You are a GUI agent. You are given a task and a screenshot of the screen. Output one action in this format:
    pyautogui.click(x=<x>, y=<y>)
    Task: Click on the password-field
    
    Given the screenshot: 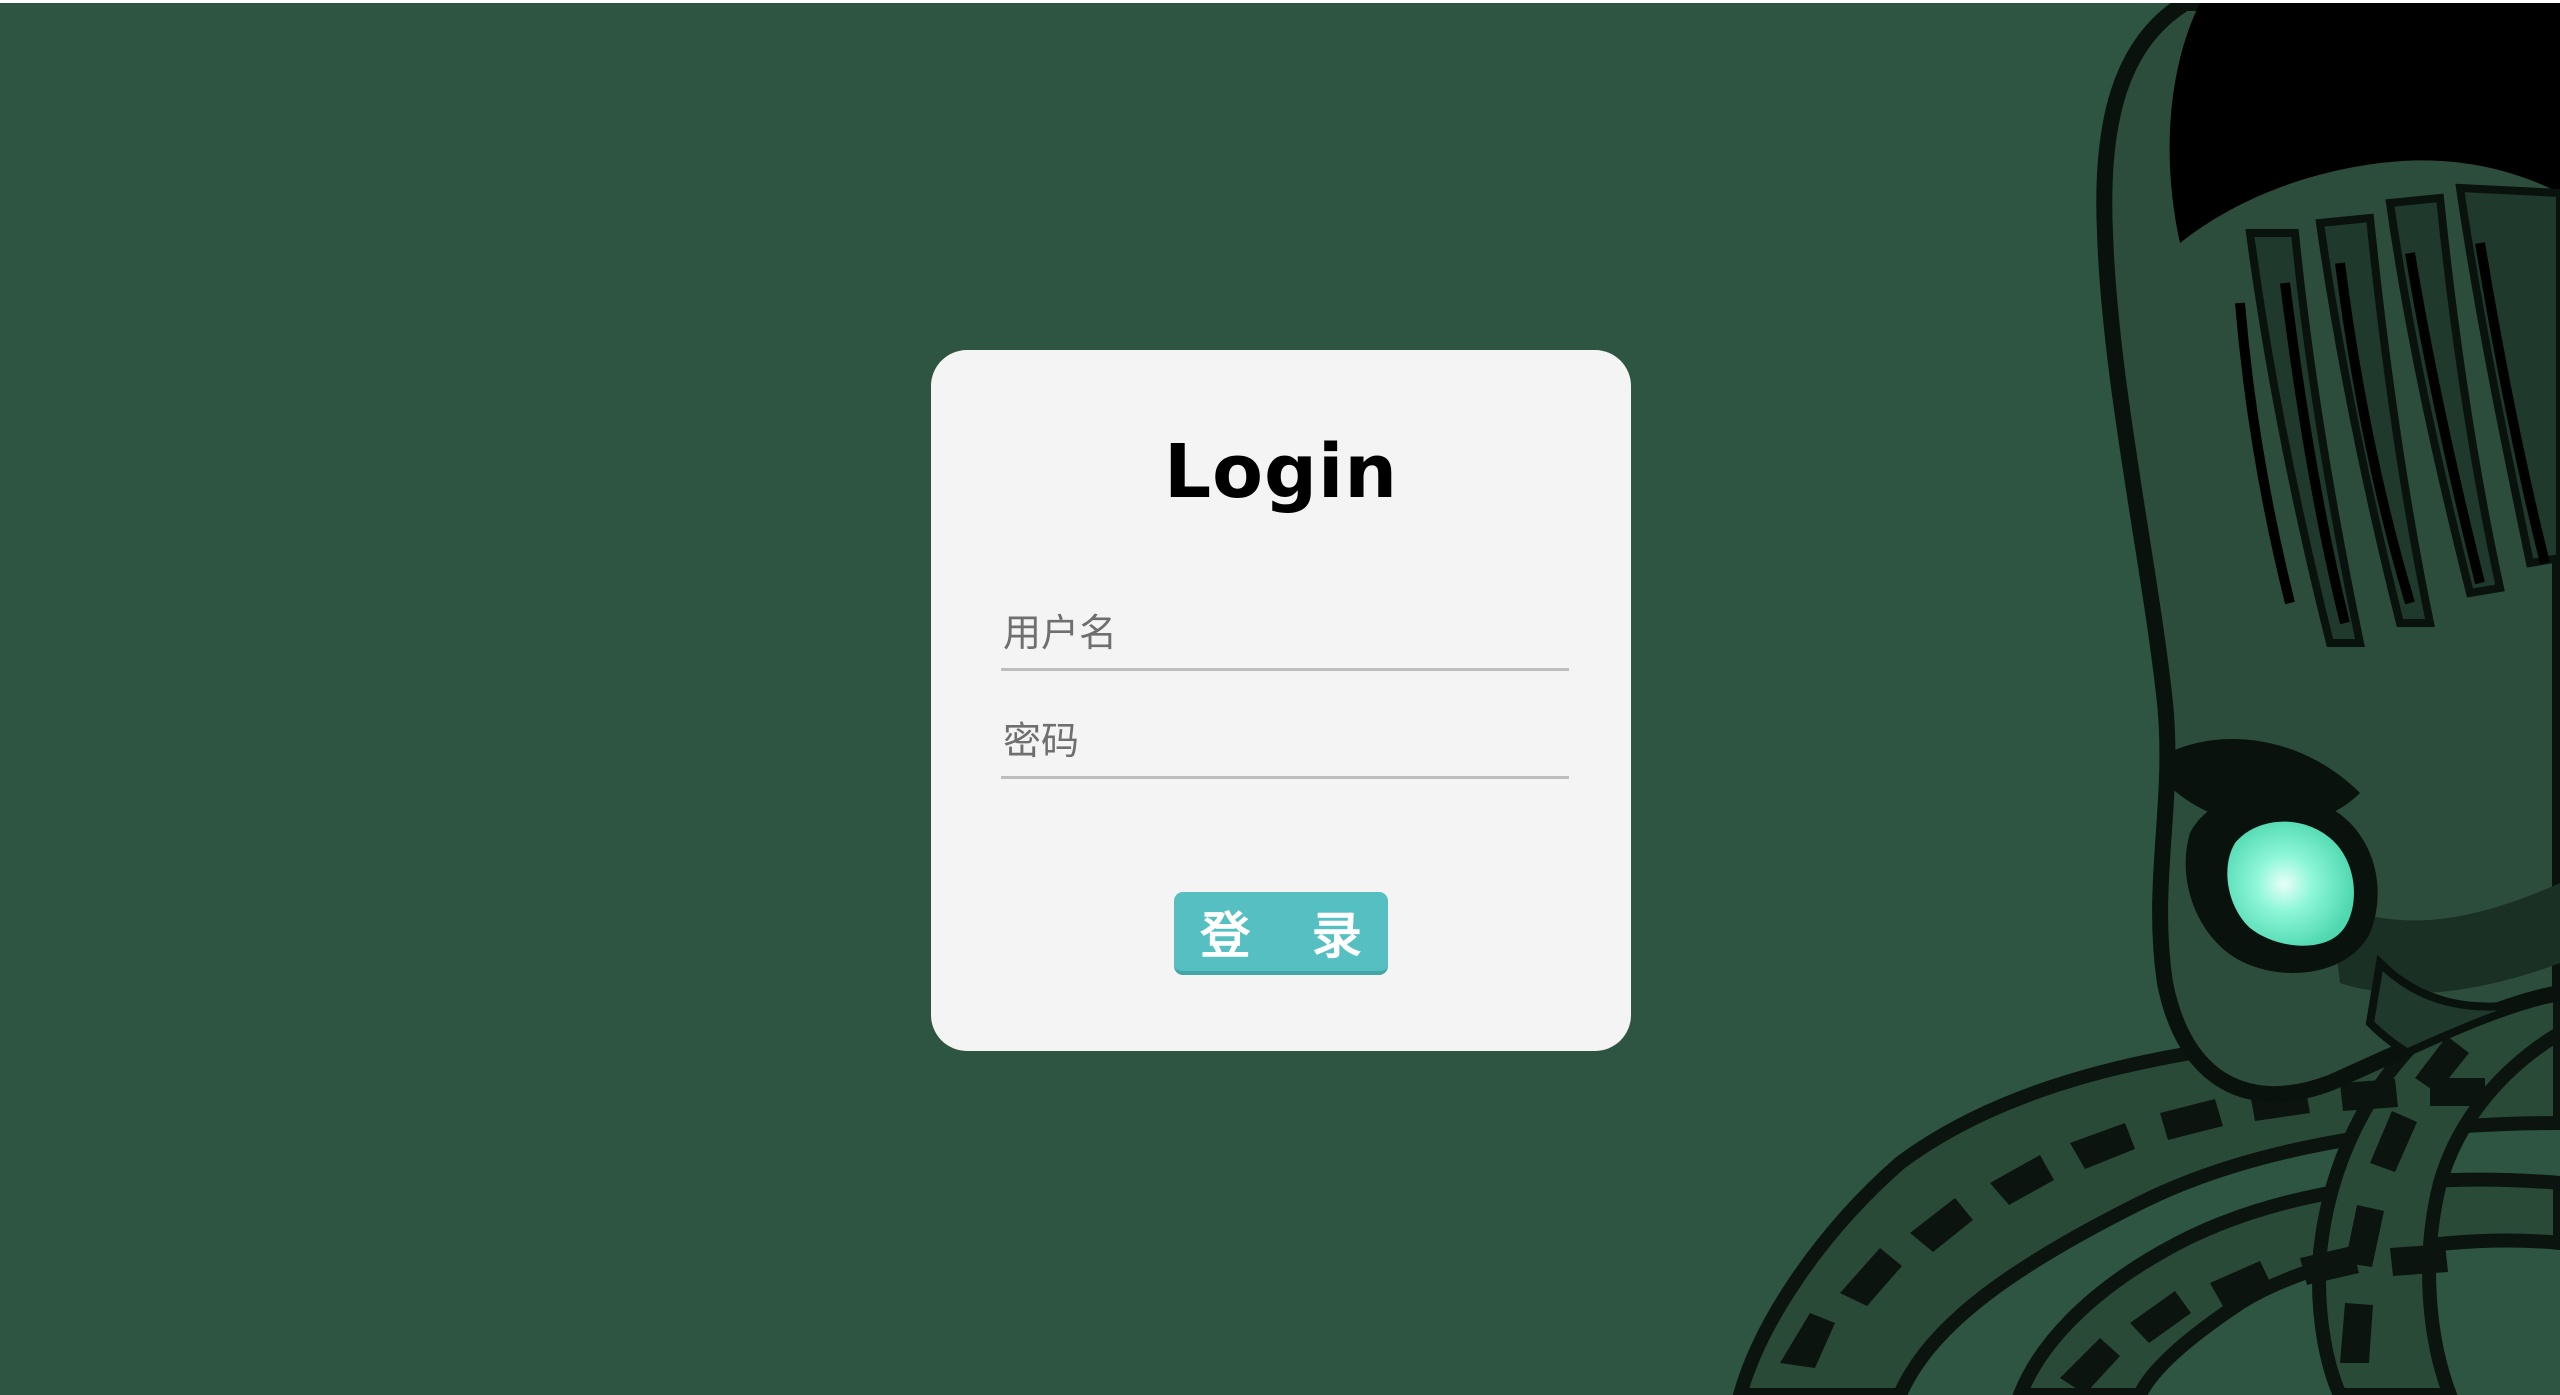 What is the action you would take?
    pyautogui.click(x=1285, y=742)
    